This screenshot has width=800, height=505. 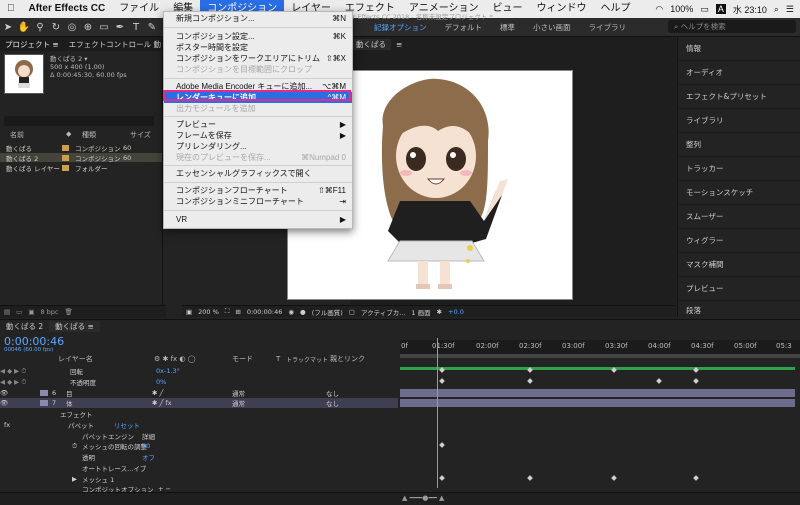 I want to click on zoom-slider-icon: ▲ ━━━●━━ ▲, so click(x=423, y=498).